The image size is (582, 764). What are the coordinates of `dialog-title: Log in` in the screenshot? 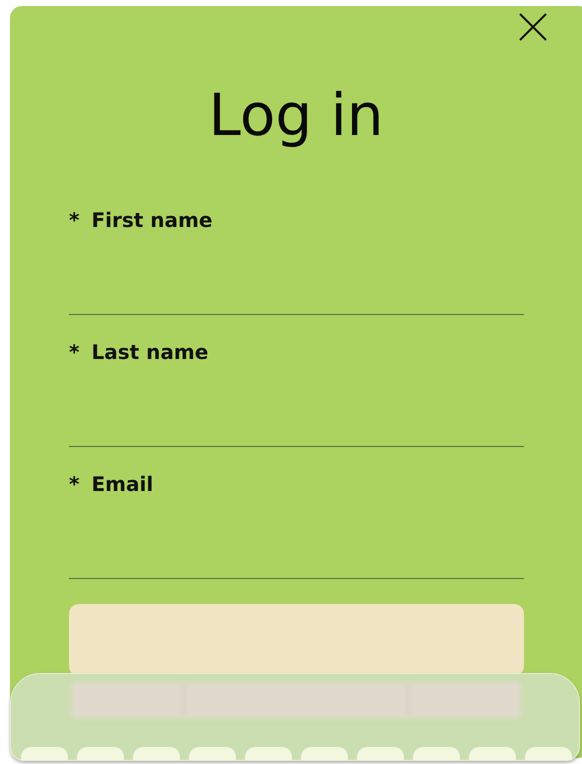 It's located at (296, 115).